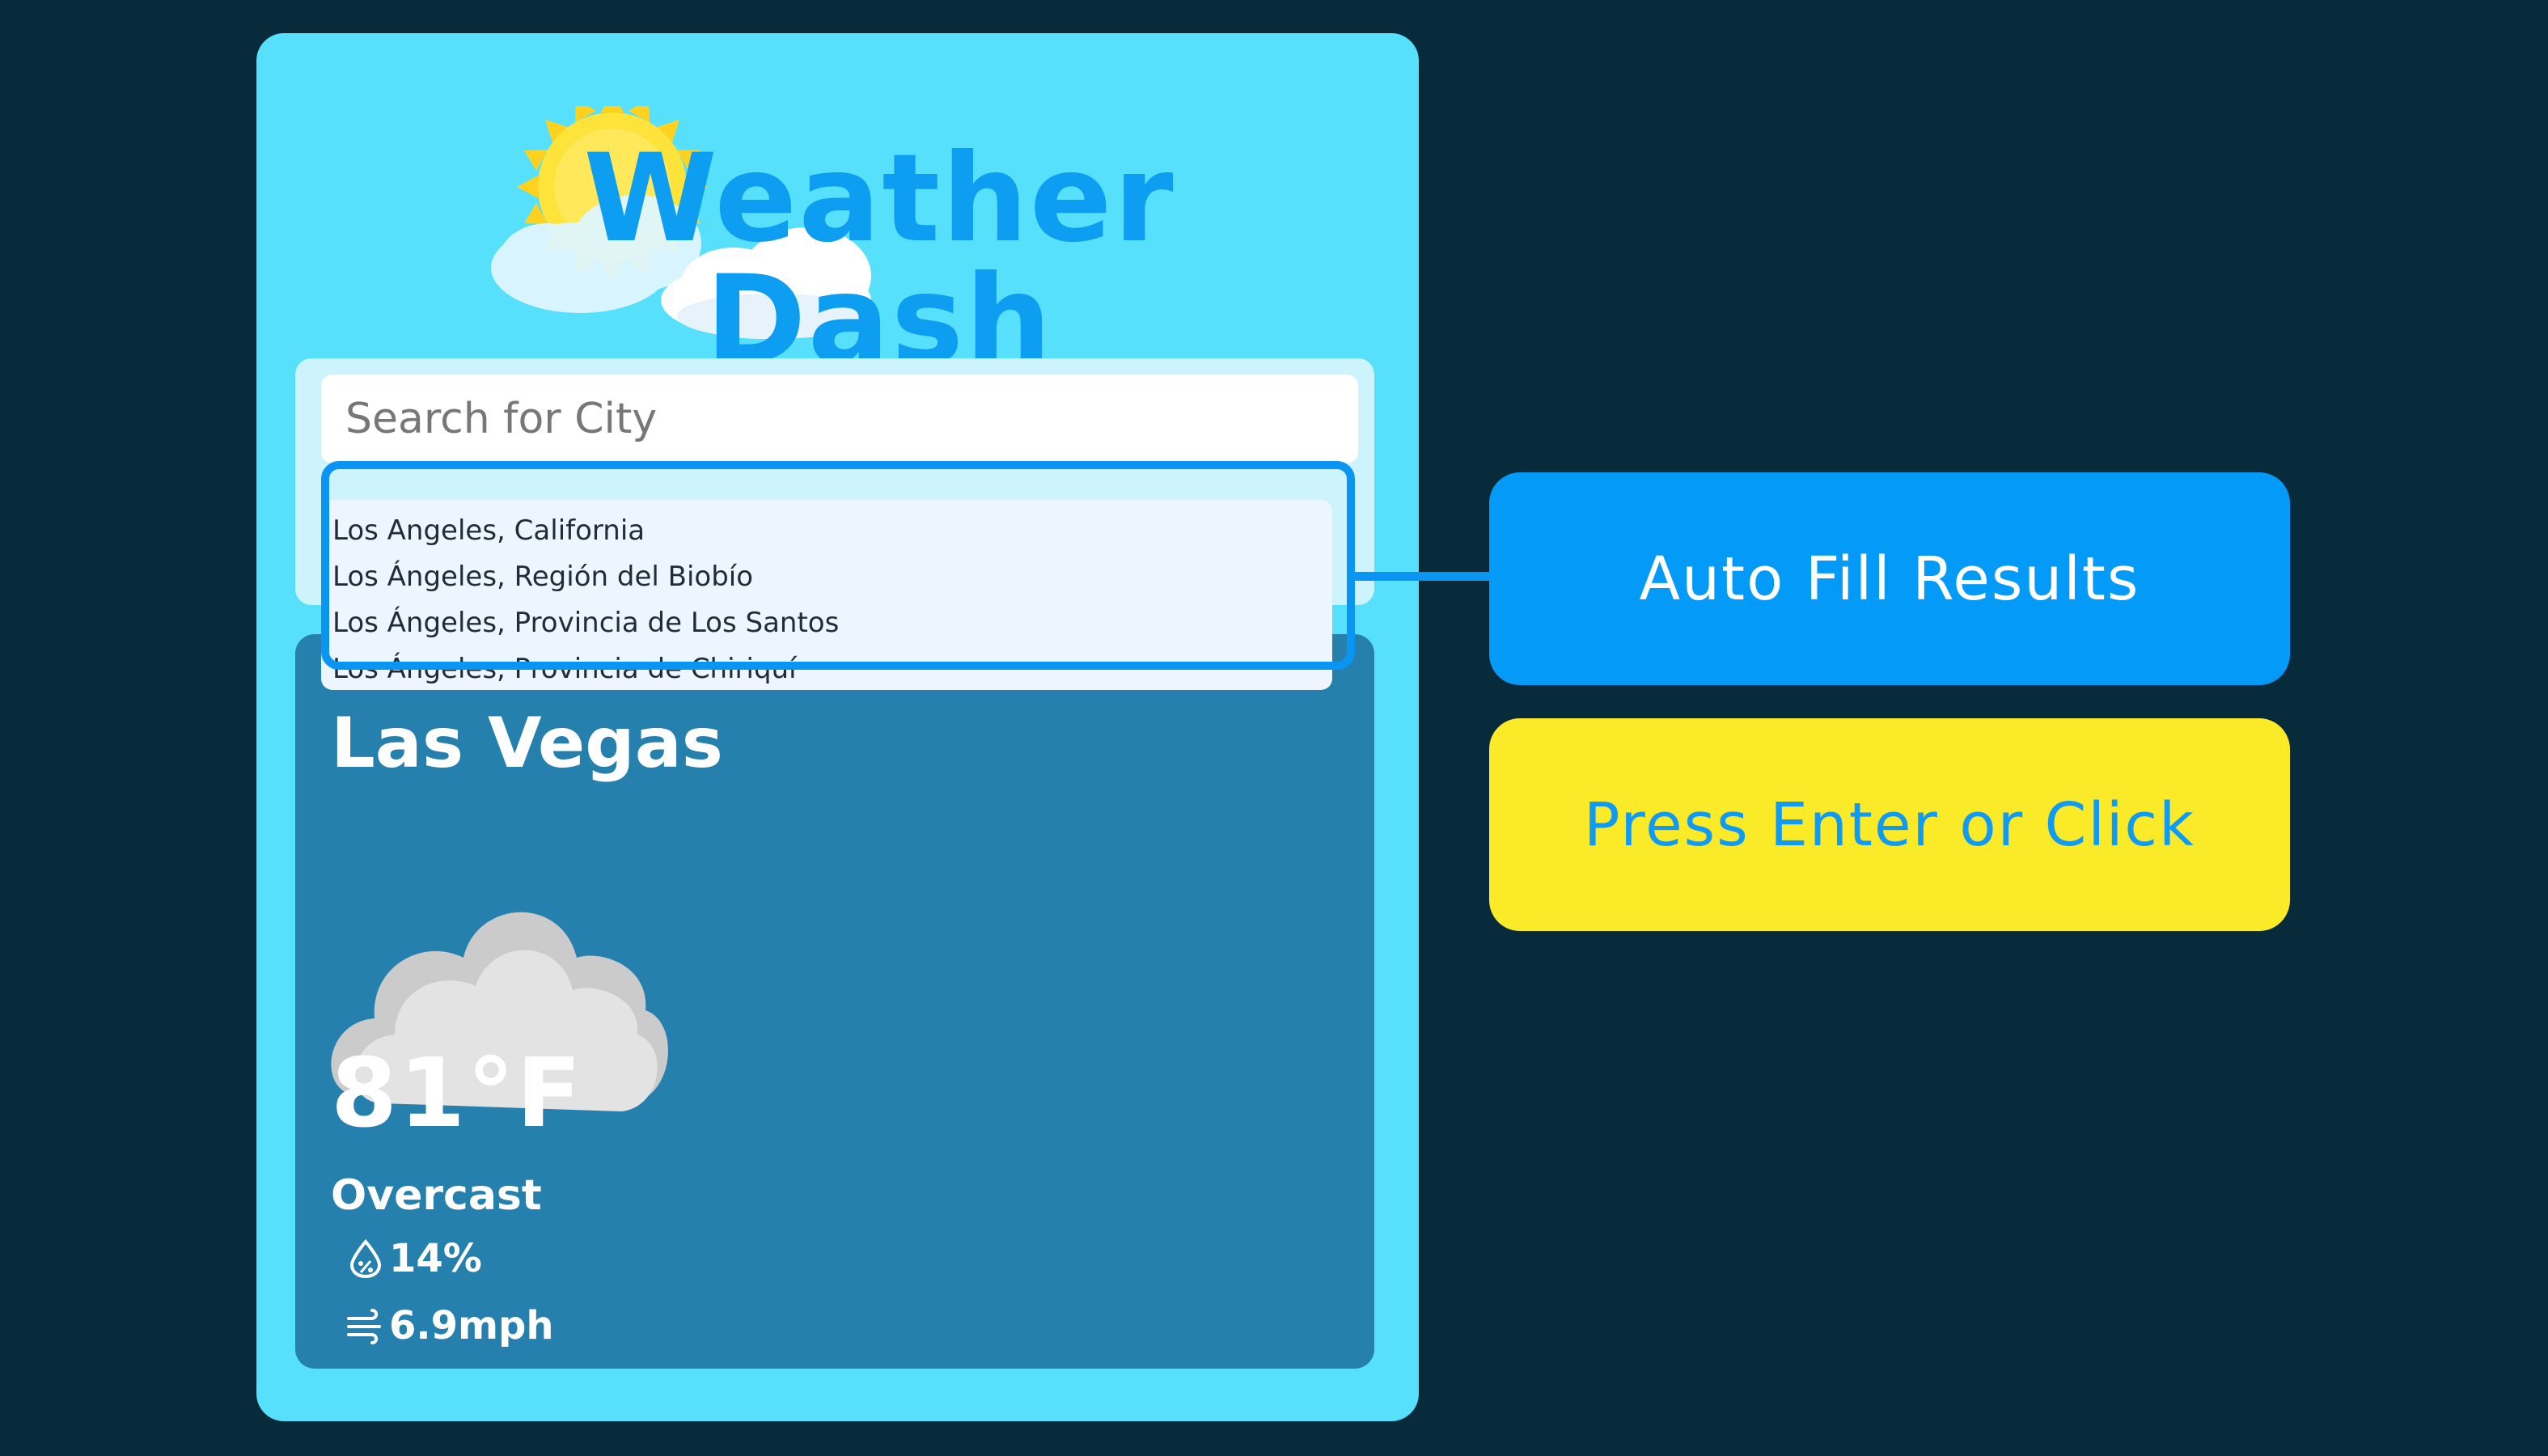 Image resolution: width=2548 pixels, height=1456 pixels. I want to click on humidity-value: 14%, so click(435, 1258).